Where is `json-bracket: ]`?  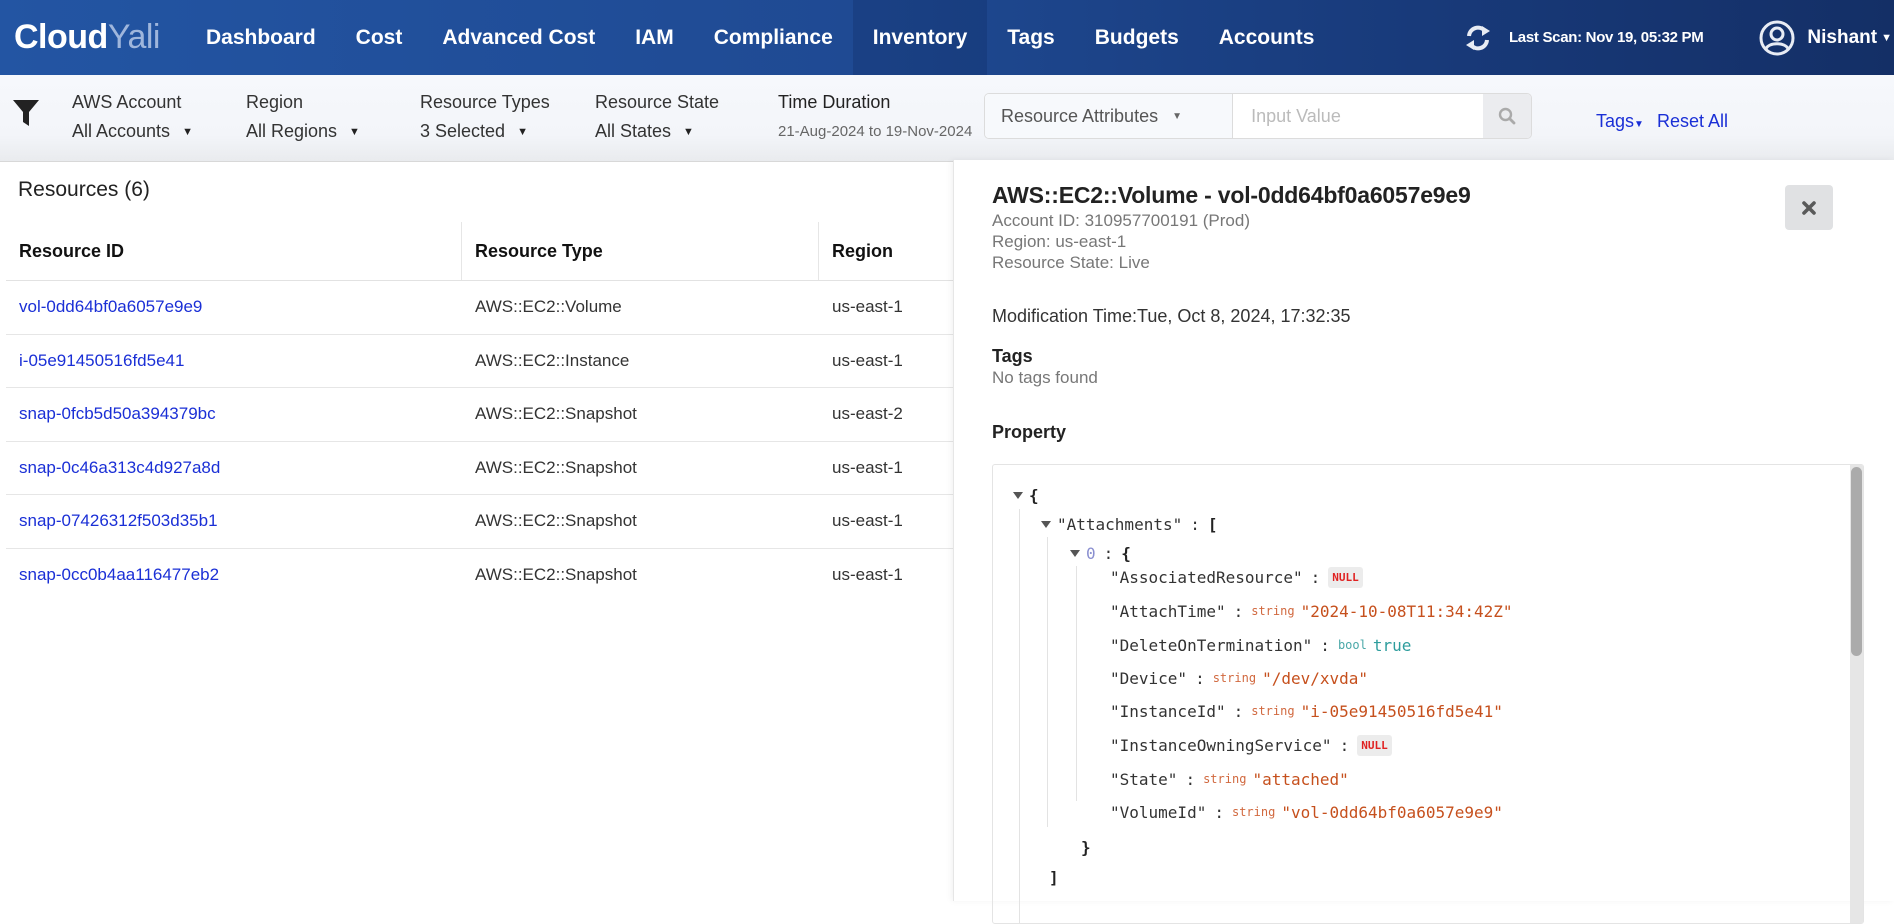
json-bracket: ] is located at coordinates (1054, 877).